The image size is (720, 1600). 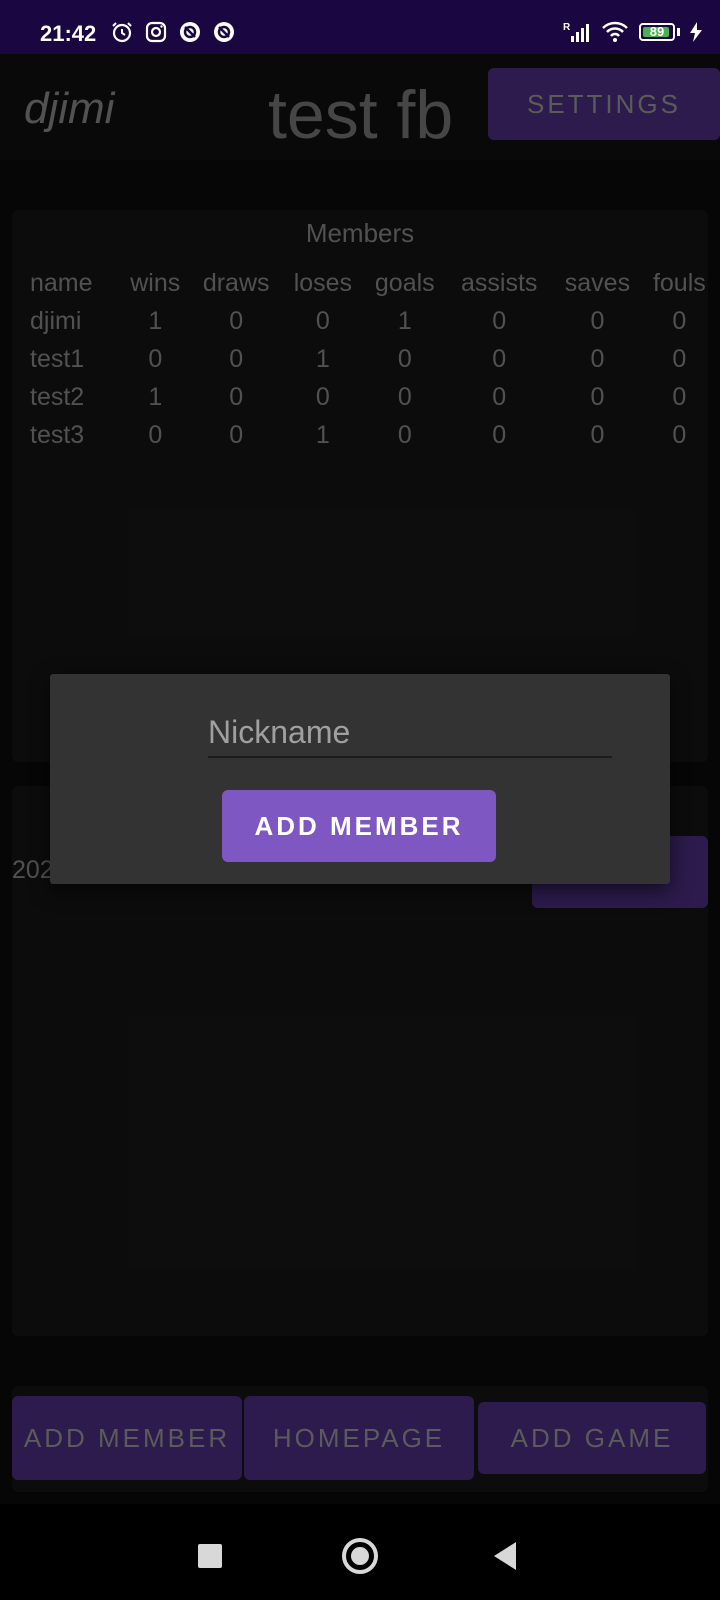 What do you see at coordinates (632, 32) in the screenshot?
I see `status-right: R 89` at bounding box center [632, 32].